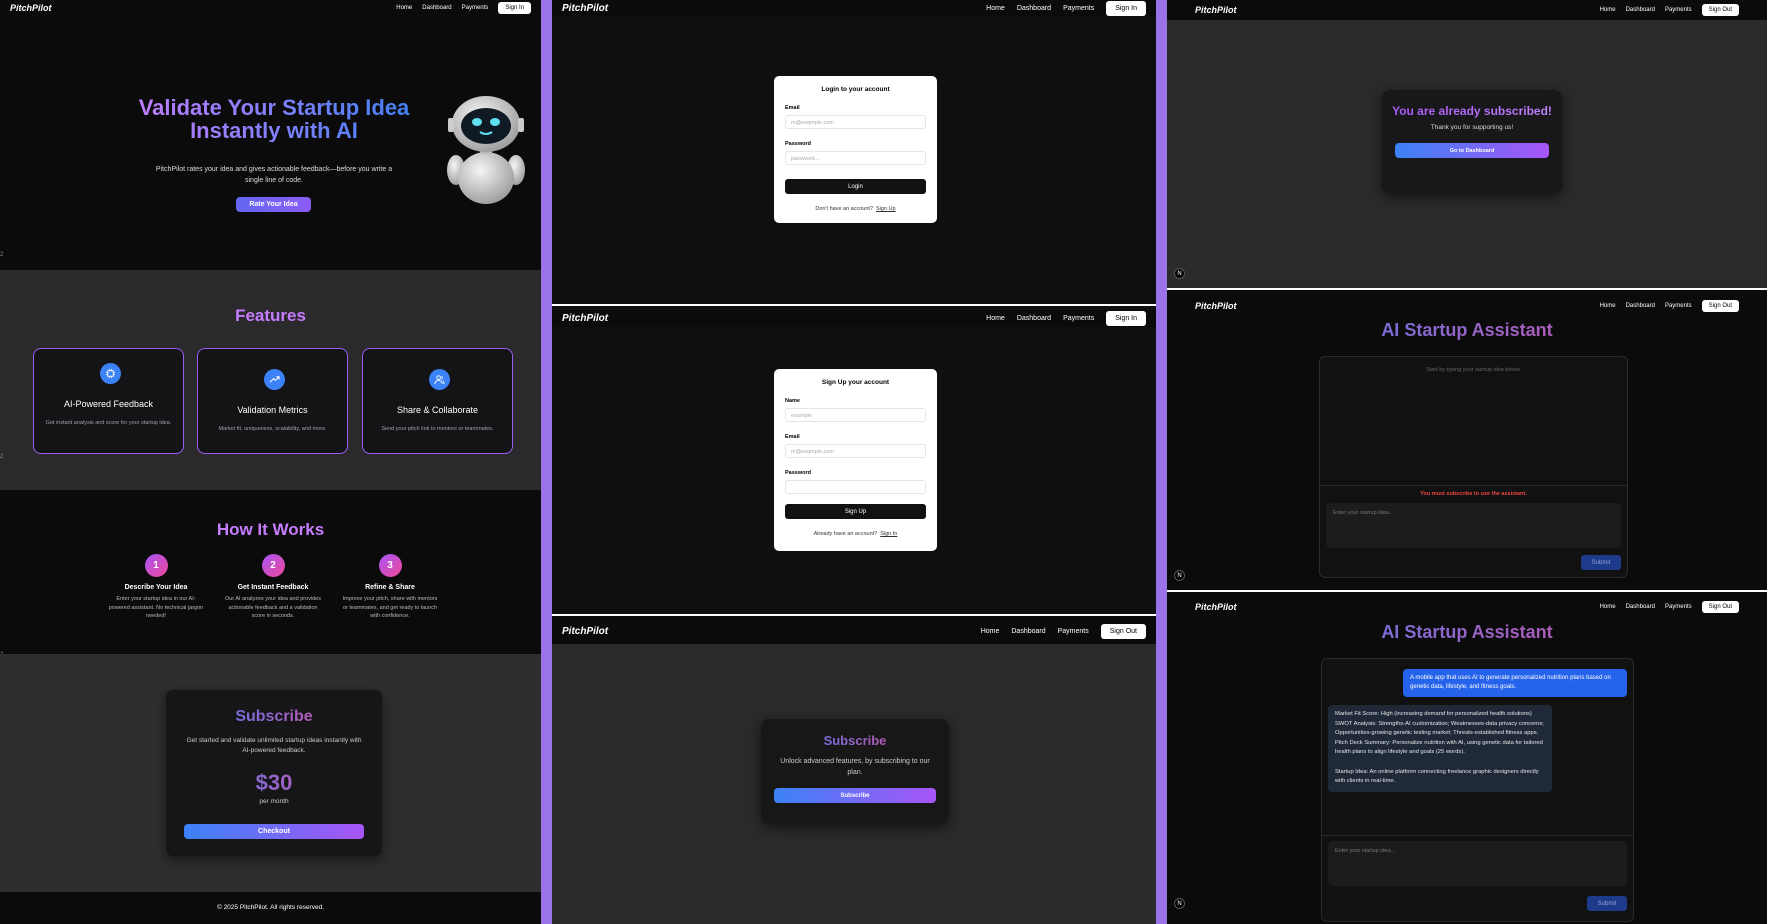 The image size is (1767, 924). What do you see at coordinates (439, 379) in the screenshot?
I see `users-icon` at bounding box center [439, 379].